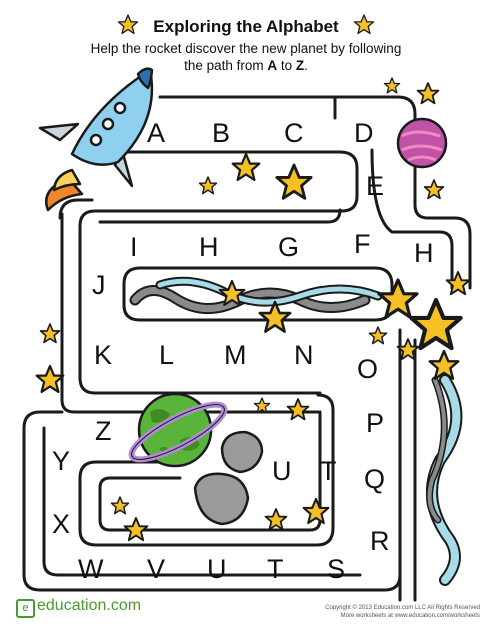 Image resolution: width=492 pixels, height=626 pixels. Describe the element at coordinates (275, 569) in the screenshot. I see `letter-t: T` at that location.